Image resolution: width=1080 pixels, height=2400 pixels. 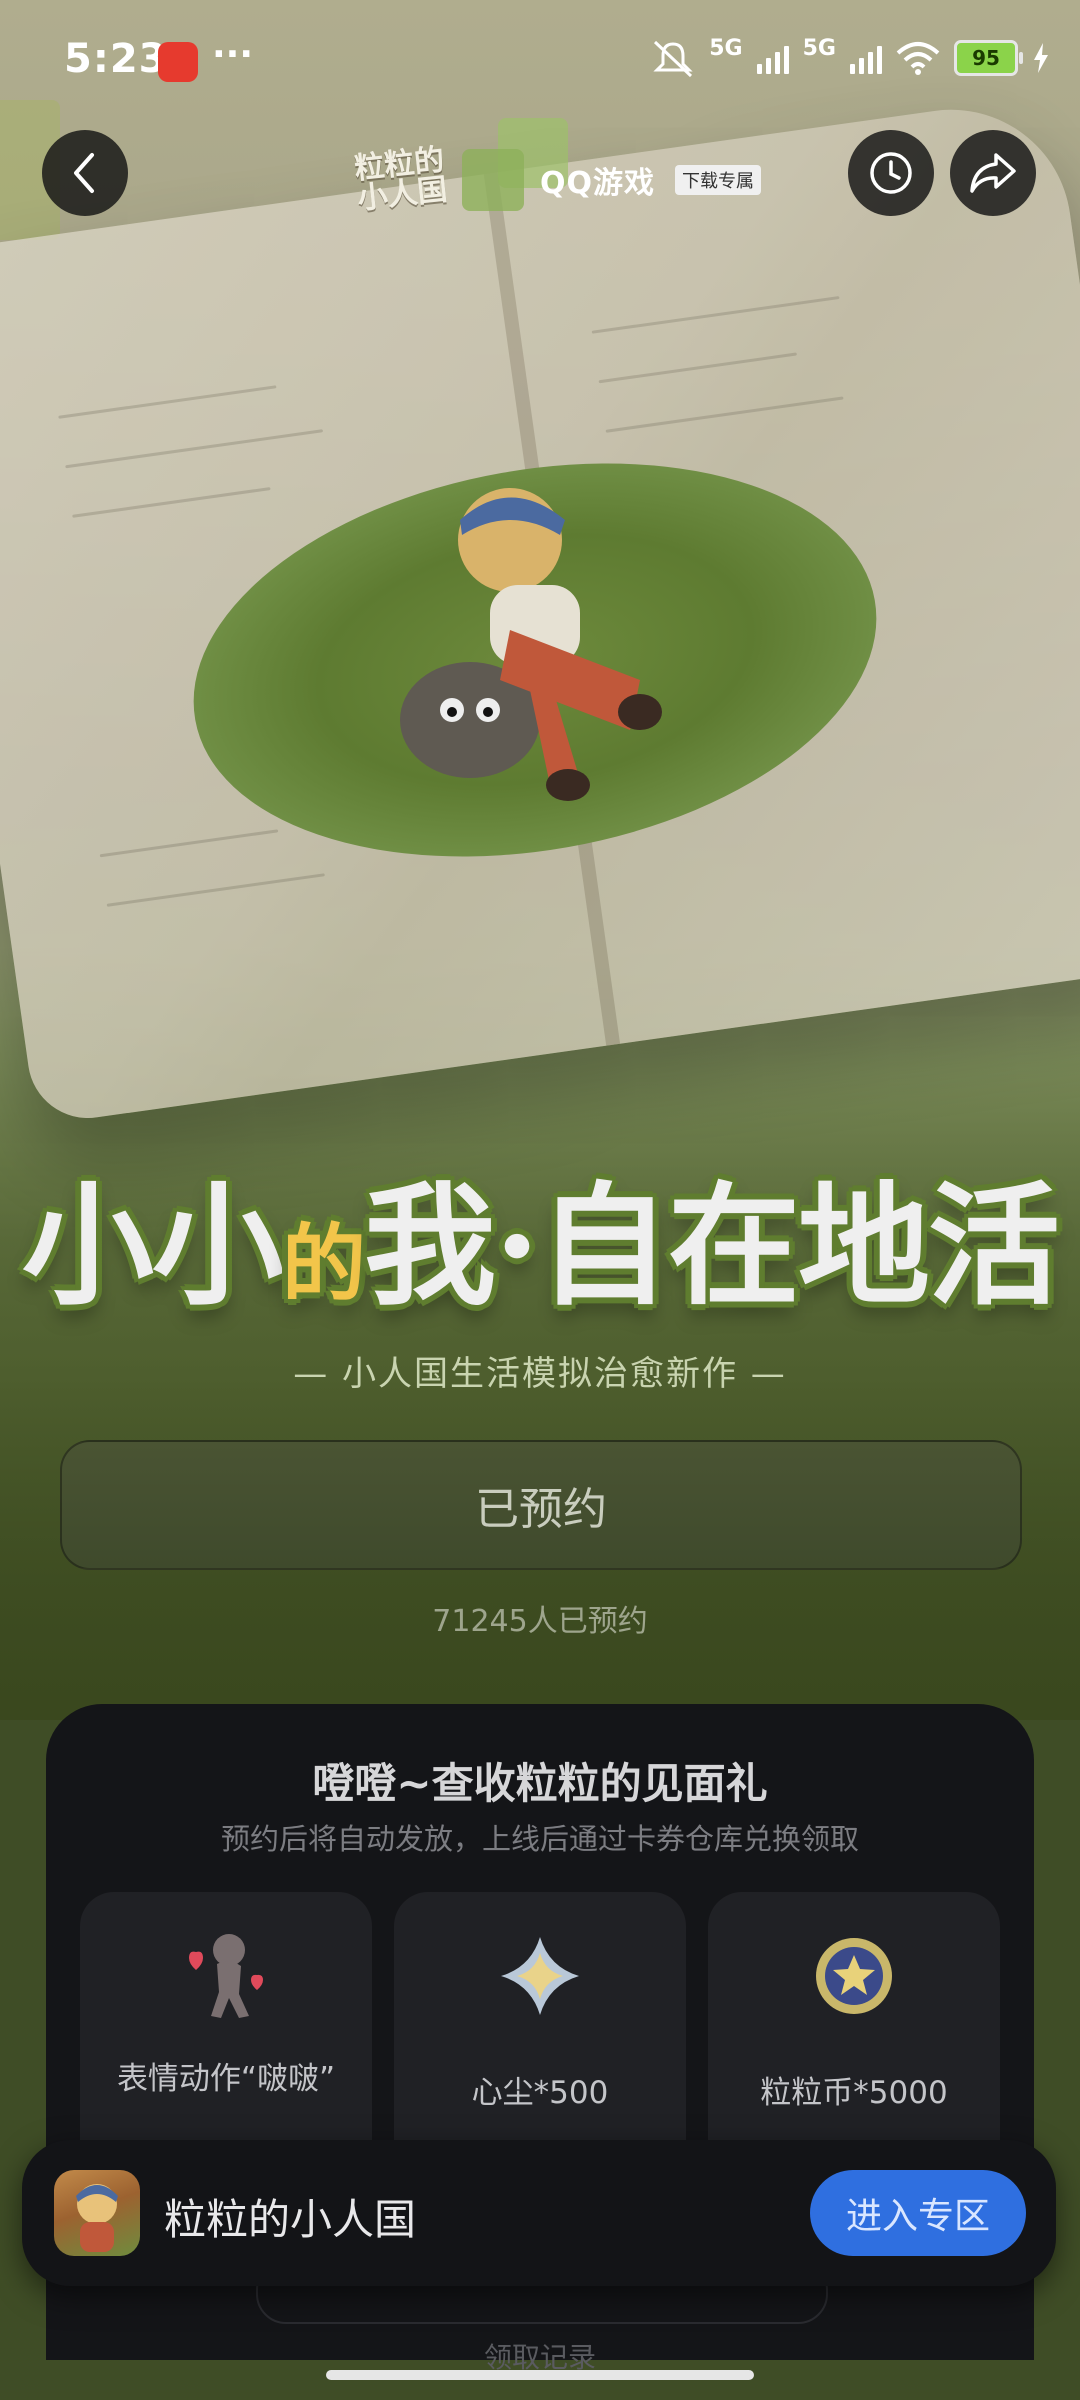 I want to click on home-indicator, so click(x=540, y=2375).